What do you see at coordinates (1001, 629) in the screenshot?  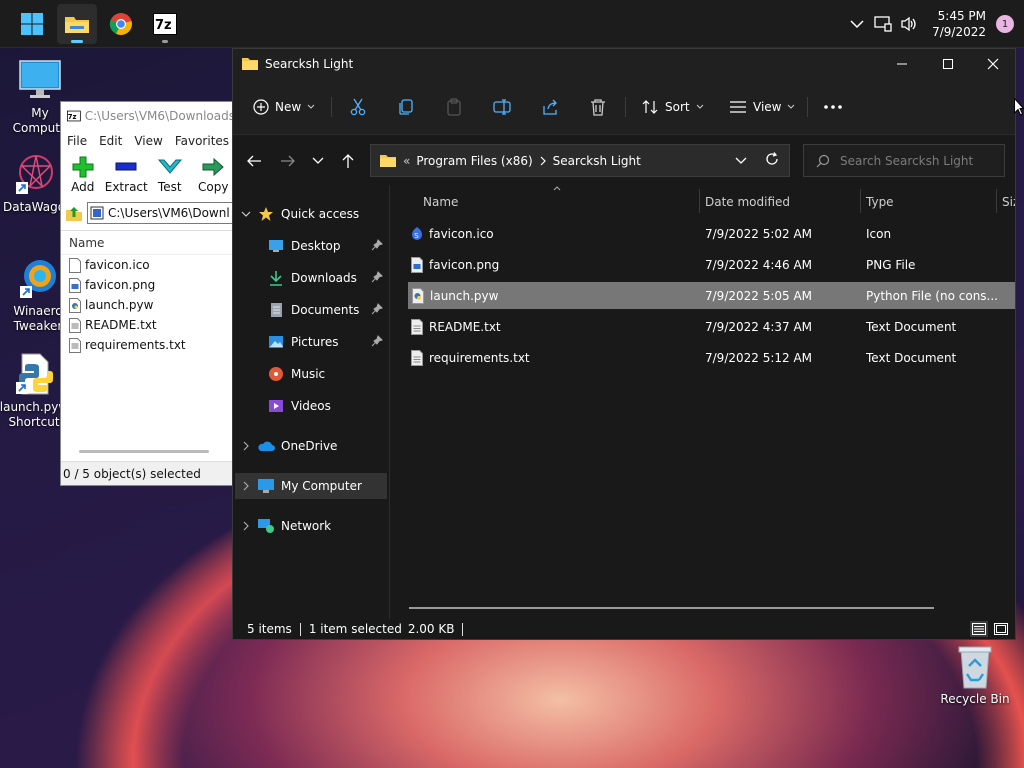 I see `thumbnail-view-button` at bounding box center [1001, 629].